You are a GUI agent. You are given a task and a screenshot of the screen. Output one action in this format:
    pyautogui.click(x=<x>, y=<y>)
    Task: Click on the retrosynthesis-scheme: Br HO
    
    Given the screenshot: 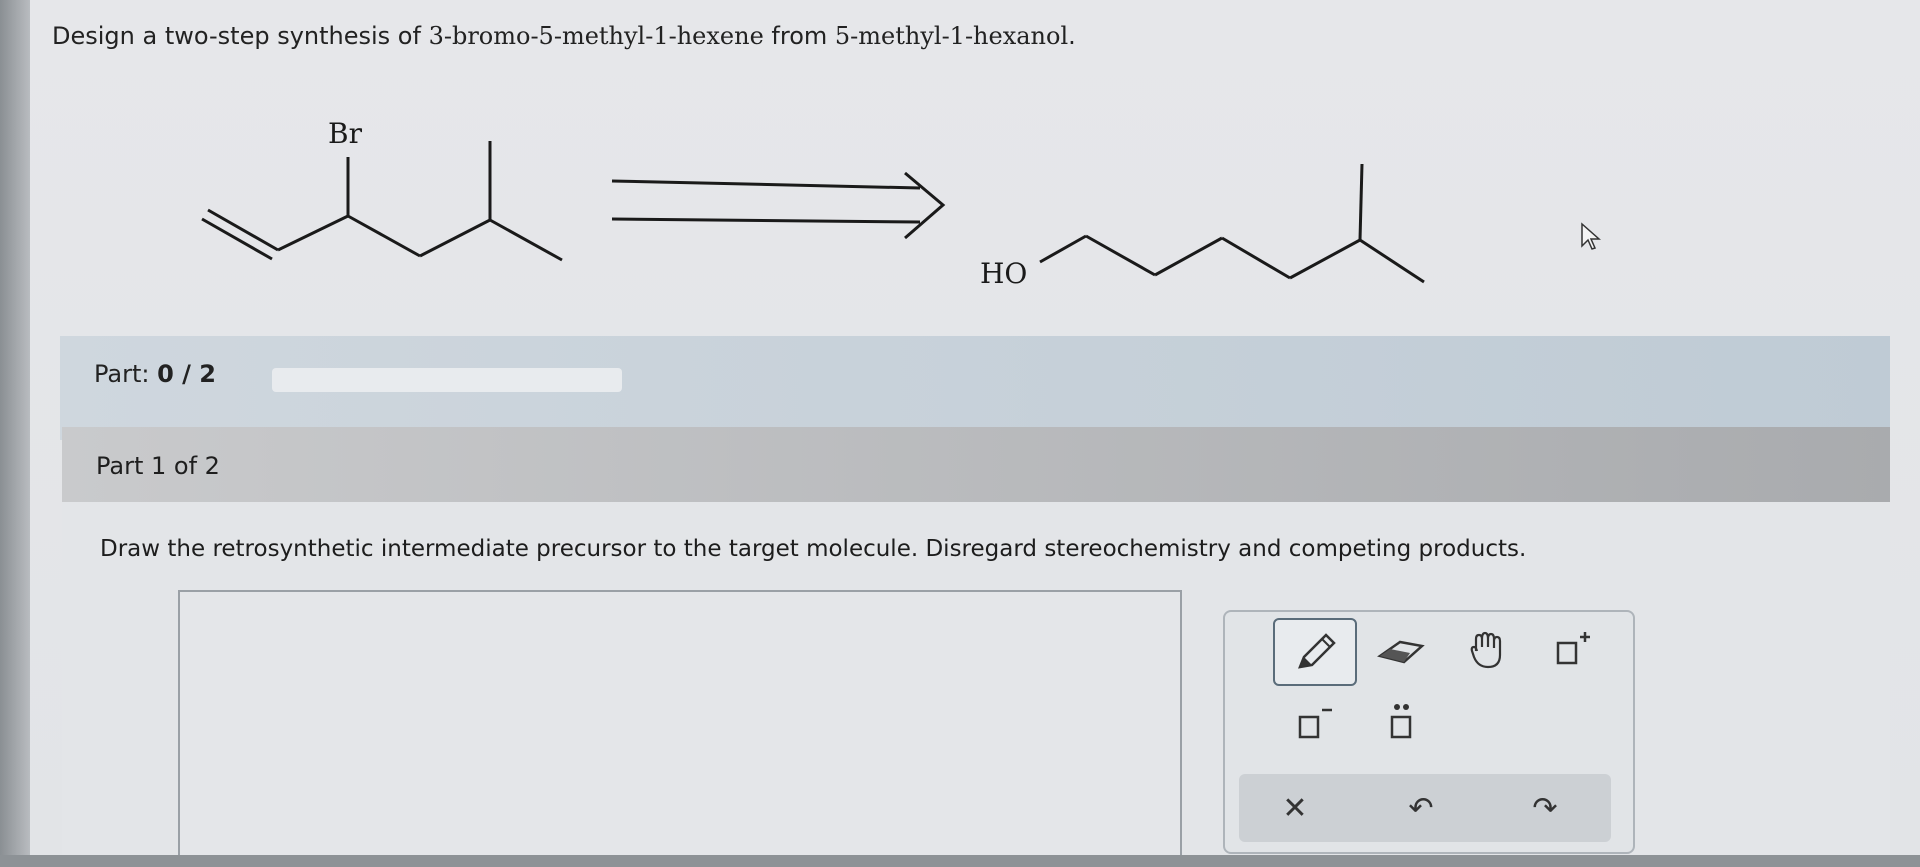 What is the action you would take?
    pyautogui.click(x=813, y=203)
    